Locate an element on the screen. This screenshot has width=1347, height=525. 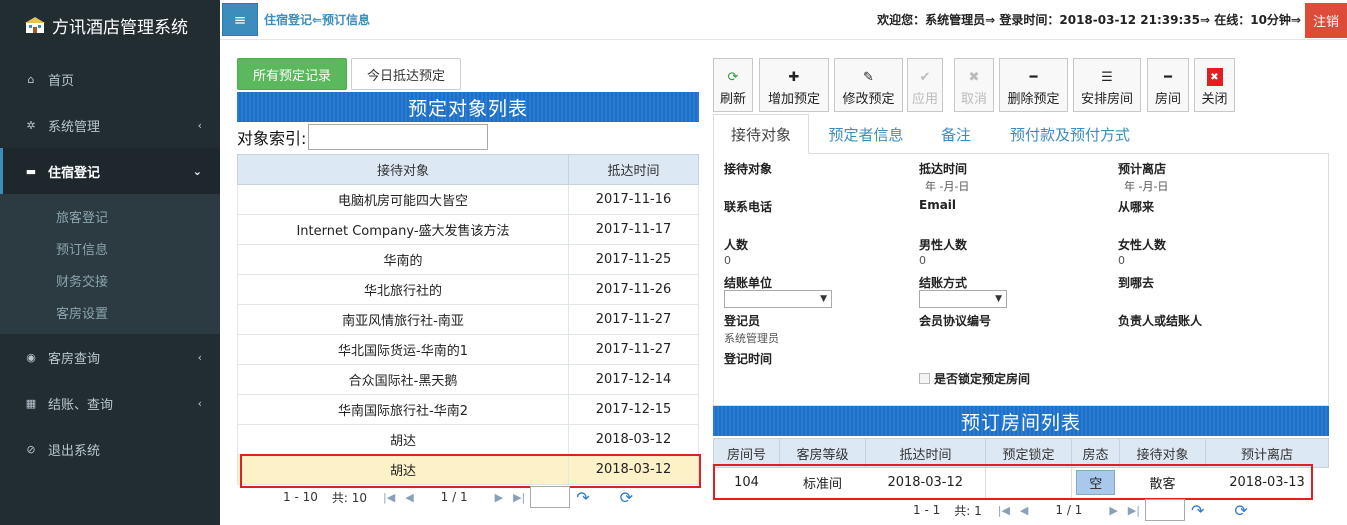
tab-guest: 接待对象 is located at coordinates (761, 134).